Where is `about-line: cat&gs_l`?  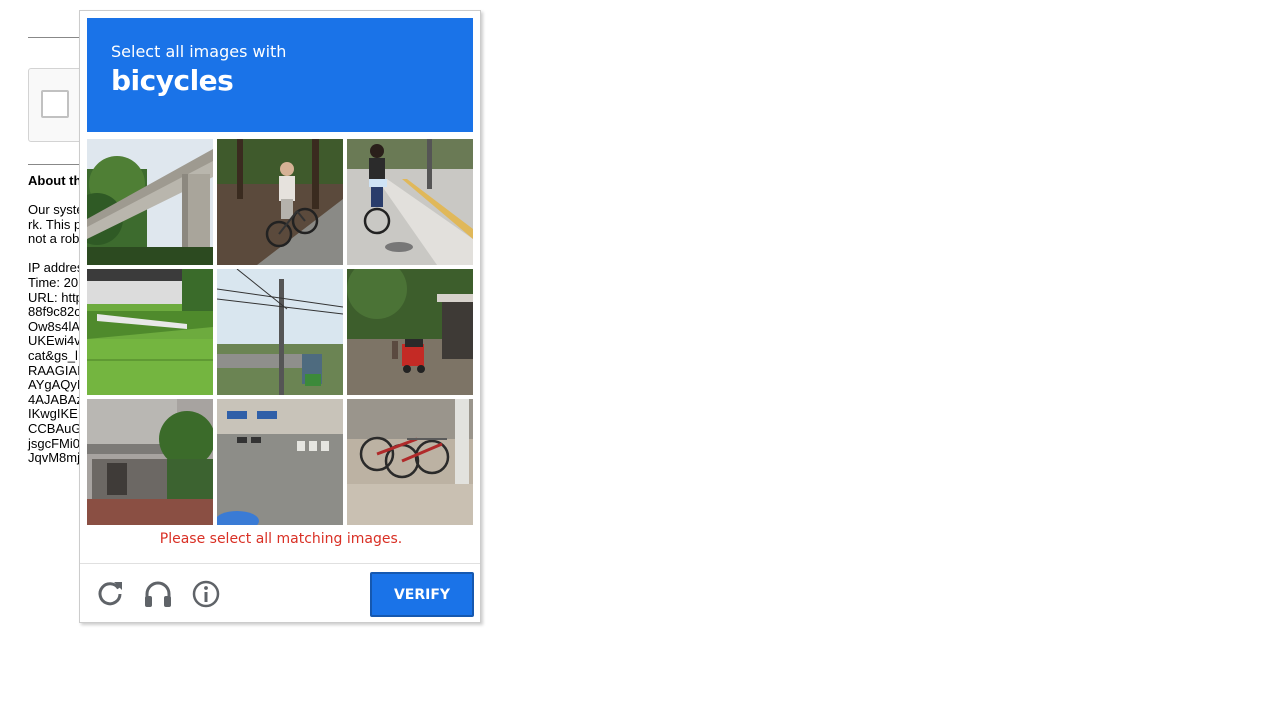
about-line: cat&gs_l is located at coordinates (53, 355).